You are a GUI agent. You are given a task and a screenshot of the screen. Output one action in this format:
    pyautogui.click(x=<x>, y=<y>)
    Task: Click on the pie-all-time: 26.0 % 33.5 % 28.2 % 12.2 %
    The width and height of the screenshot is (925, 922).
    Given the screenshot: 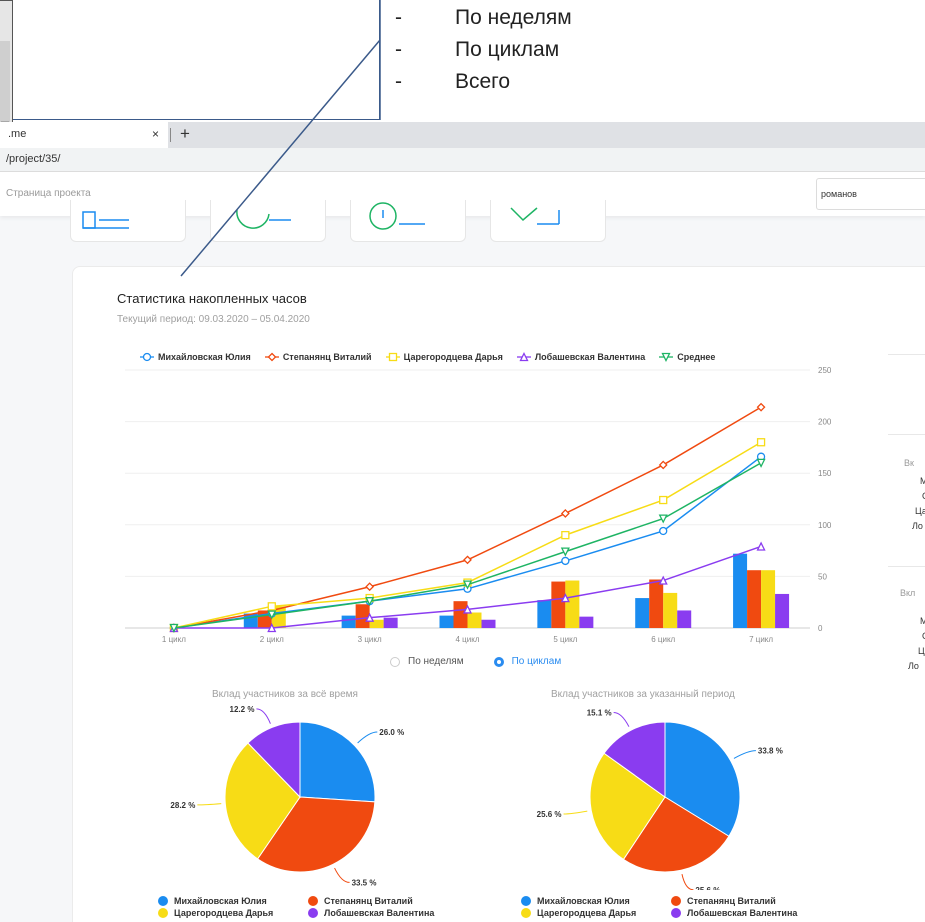 What is the action you would take?
    pyautogui.click(x=287, y=796)
    